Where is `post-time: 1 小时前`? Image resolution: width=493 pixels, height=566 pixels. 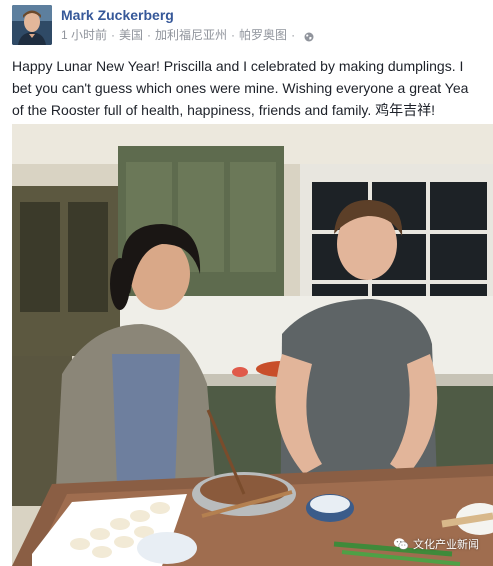 post-time: 1 小时前 is located at coordinates (84, 35).